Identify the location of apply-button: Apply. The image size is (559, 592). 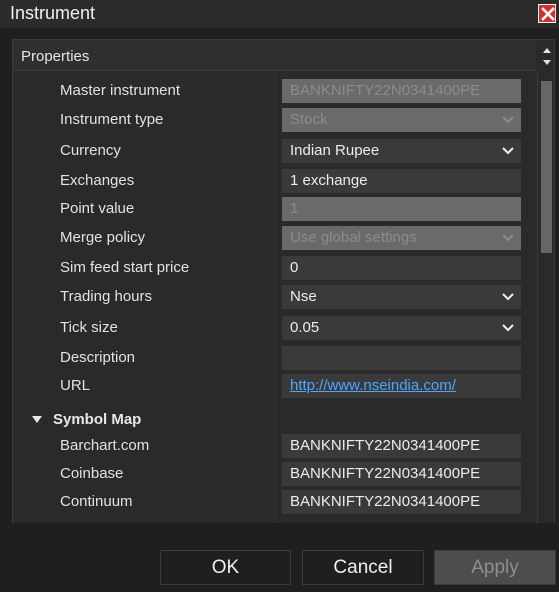
(495, 567).